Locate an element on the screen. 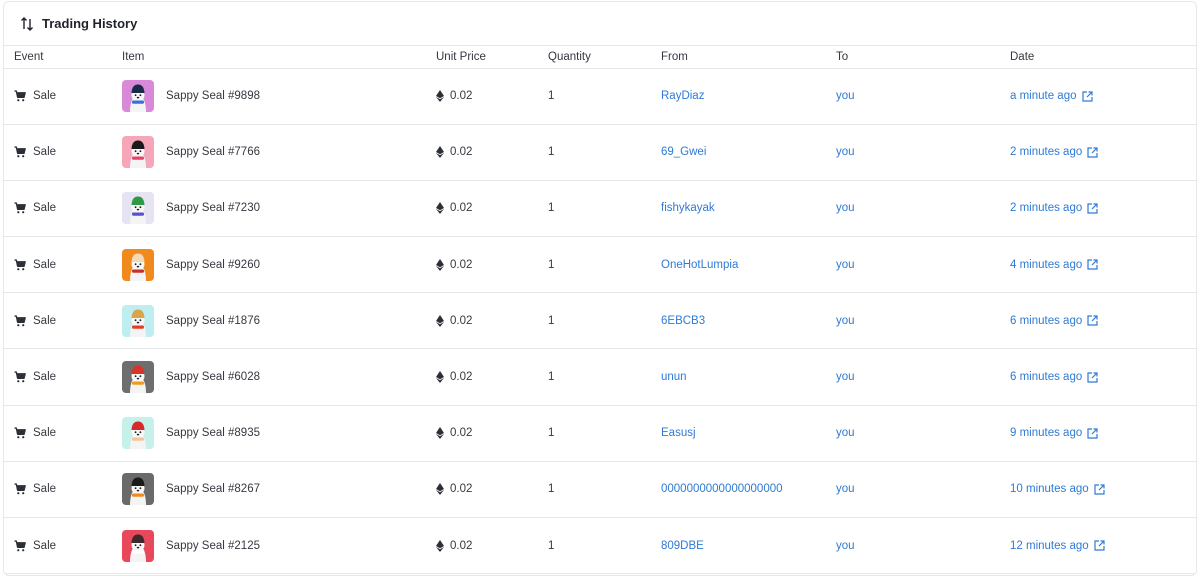 The width and height of the screenshot is (1200, 576). date-link: 10 minutes ago is located at coordinates (1103, 489).